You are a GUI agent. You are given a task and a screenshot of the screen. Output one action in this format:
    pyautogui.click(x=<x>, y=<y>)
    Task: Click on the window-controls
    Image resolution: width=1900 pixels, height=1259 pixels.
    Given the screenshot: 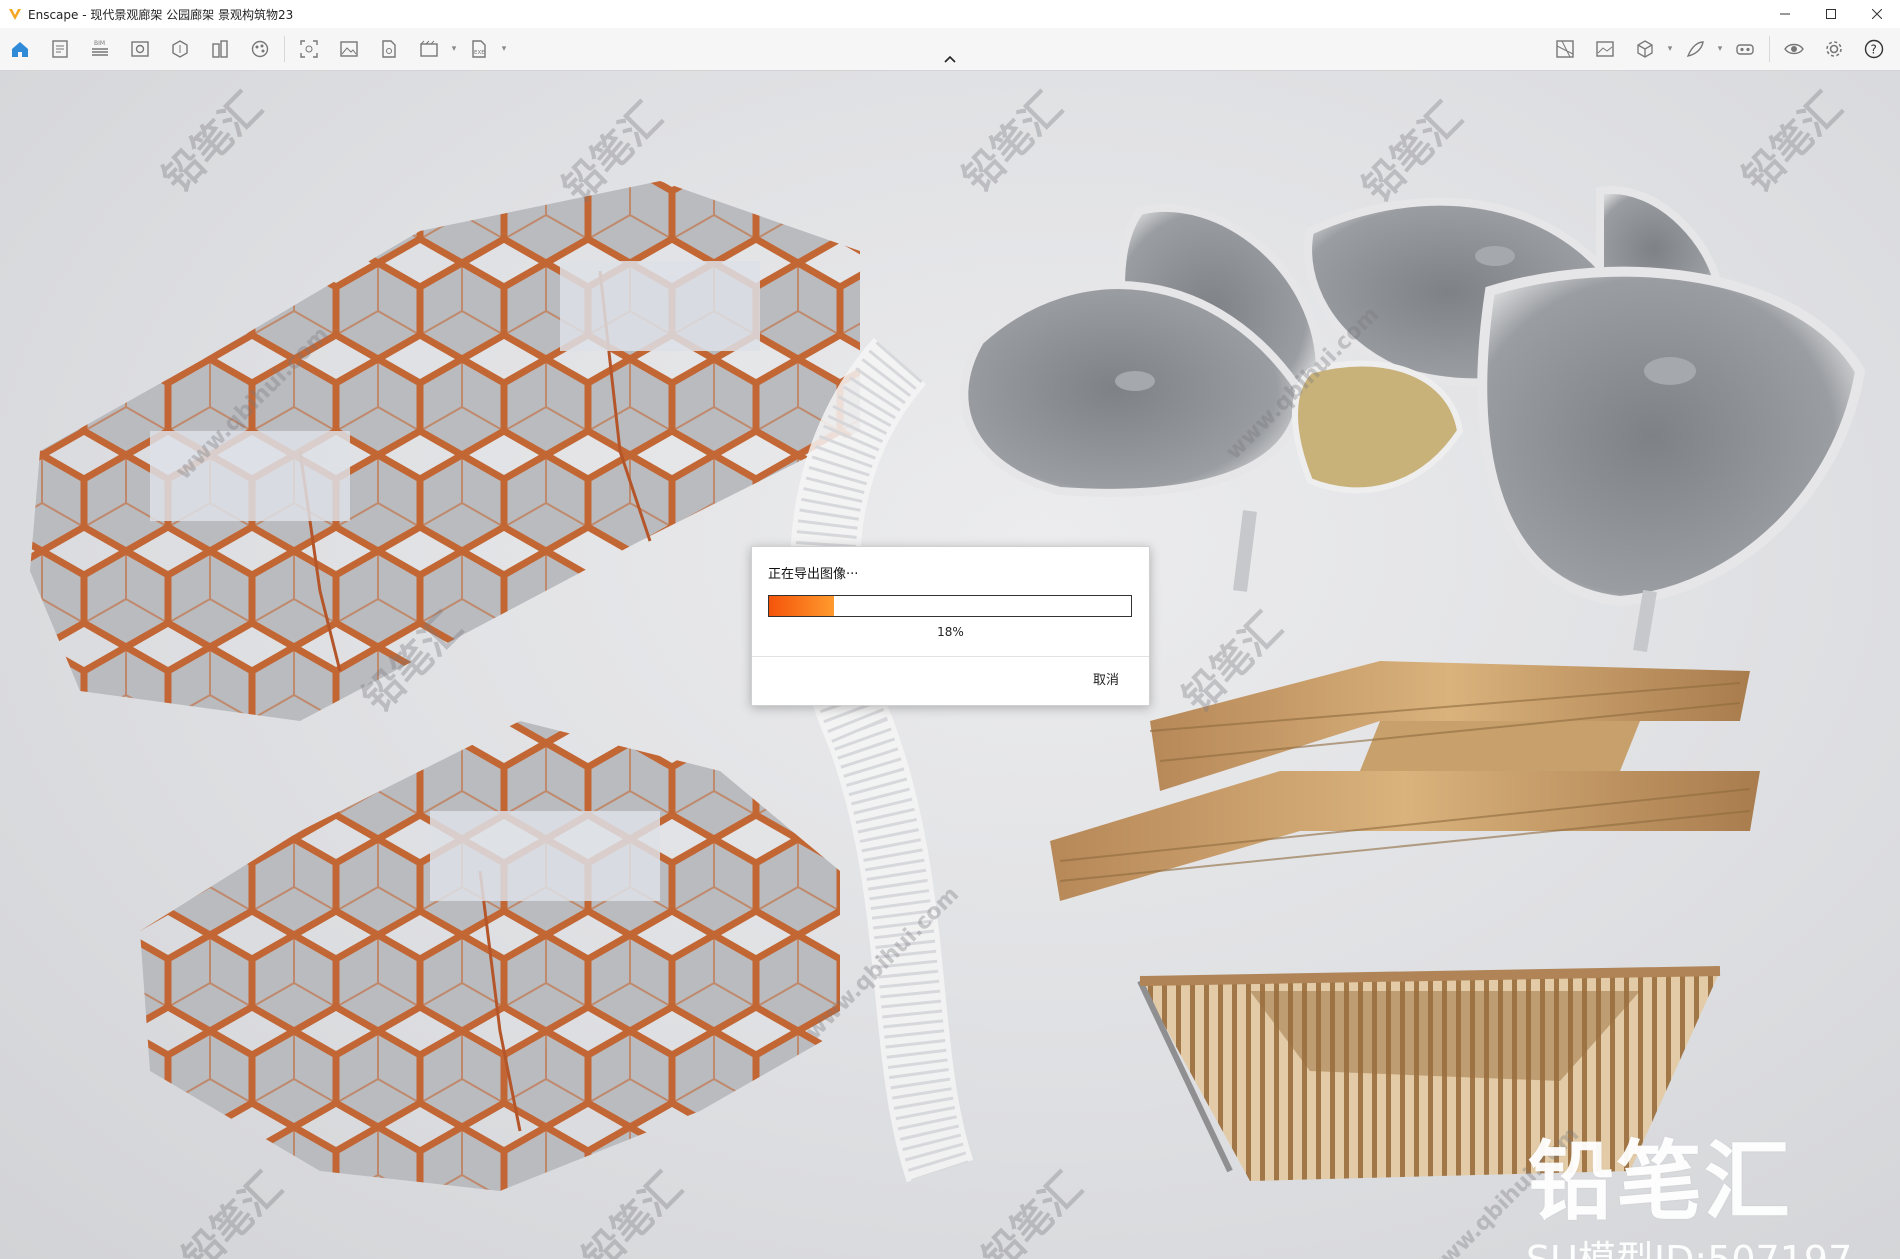 What is the action you would take?
    pyautogui.click(x=1831, y=14)
    